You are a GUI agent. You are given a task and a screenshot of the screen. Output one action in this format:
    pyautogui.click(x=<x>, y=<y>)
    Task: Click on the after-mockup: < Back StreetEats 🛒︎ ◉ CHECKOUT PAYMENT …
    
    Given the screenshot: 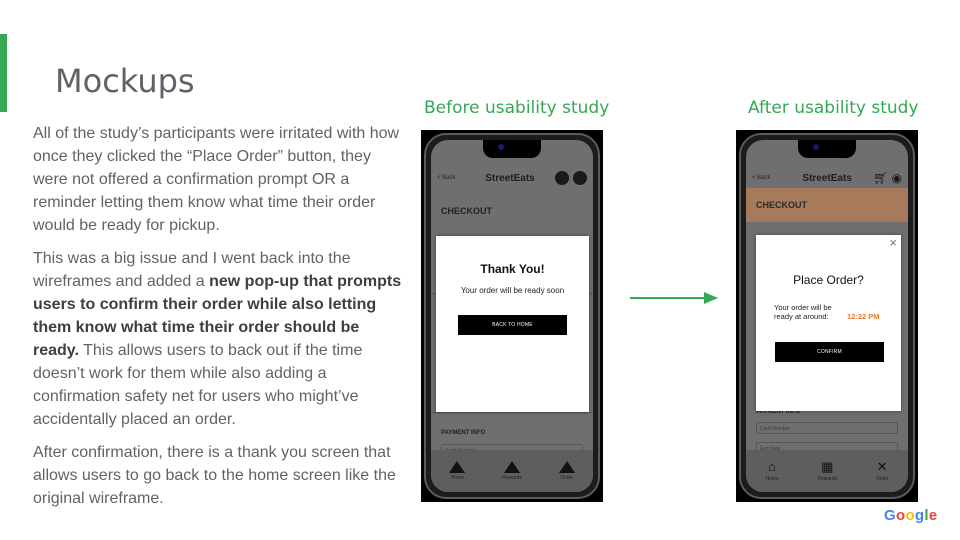 What is the action you would take?
    pyautogui.click(x=827, y=316)
    